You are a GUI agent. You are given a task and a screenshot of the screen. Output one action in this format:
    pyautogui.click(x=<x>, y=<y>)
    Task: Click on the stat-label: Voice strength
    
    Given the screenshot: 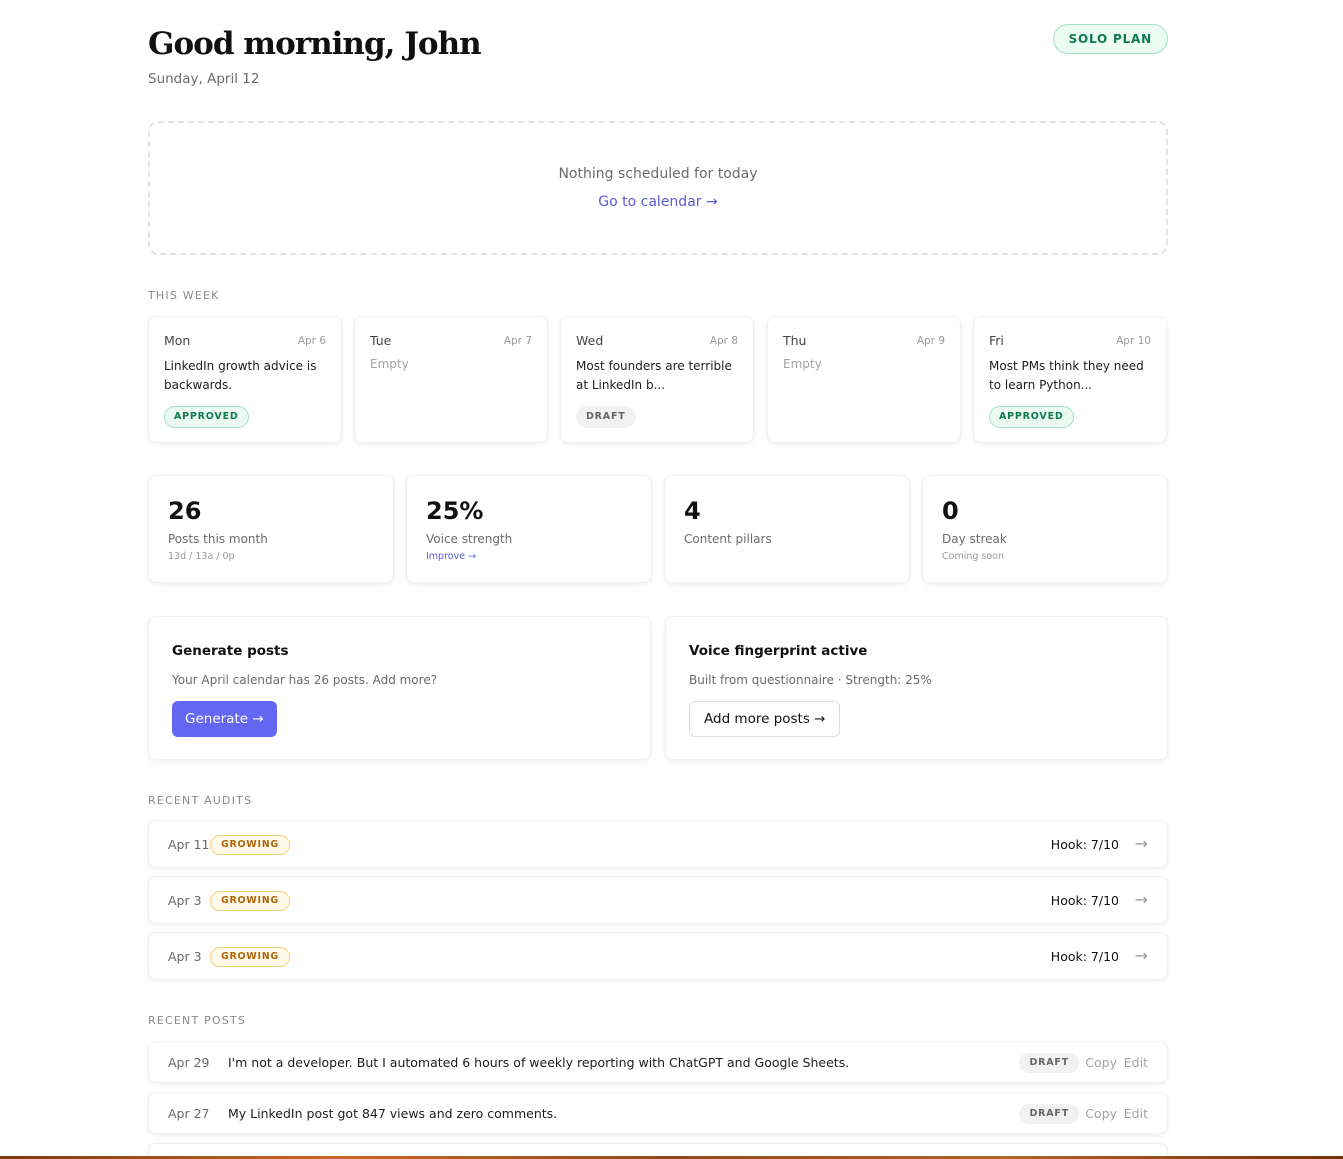 What is the action you would take?
    pyautogui.click(x=469, y=539)
    